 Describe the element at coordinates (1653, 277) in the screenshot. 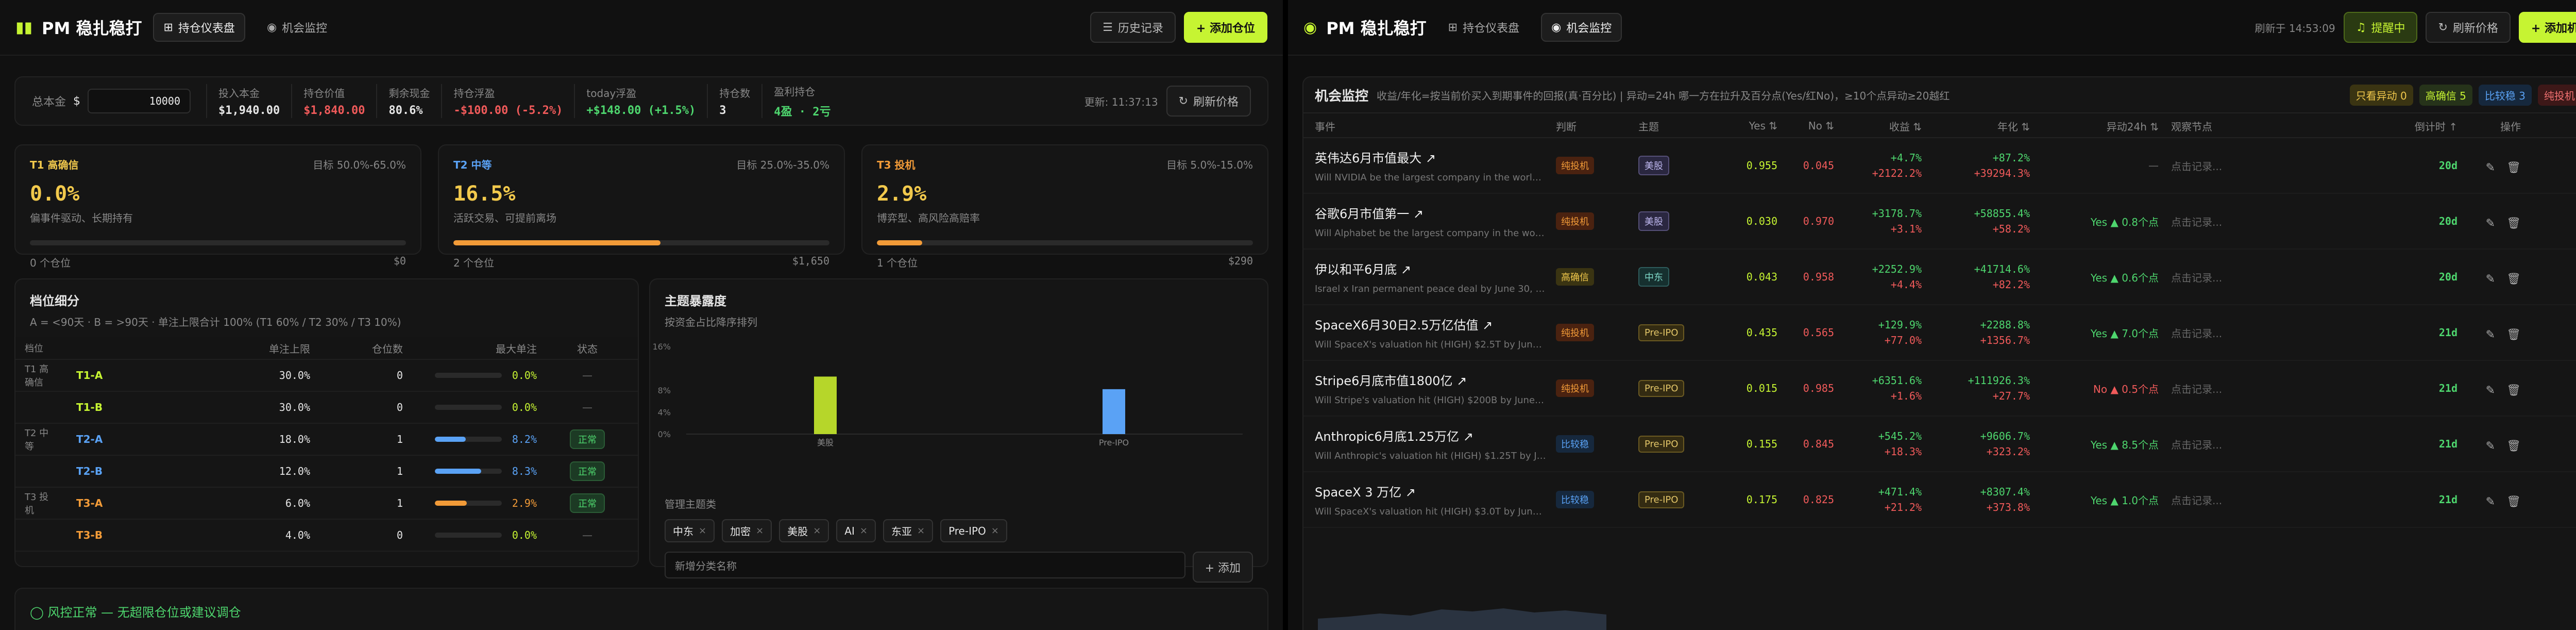

I see `theme-badge: 中东` at that location.